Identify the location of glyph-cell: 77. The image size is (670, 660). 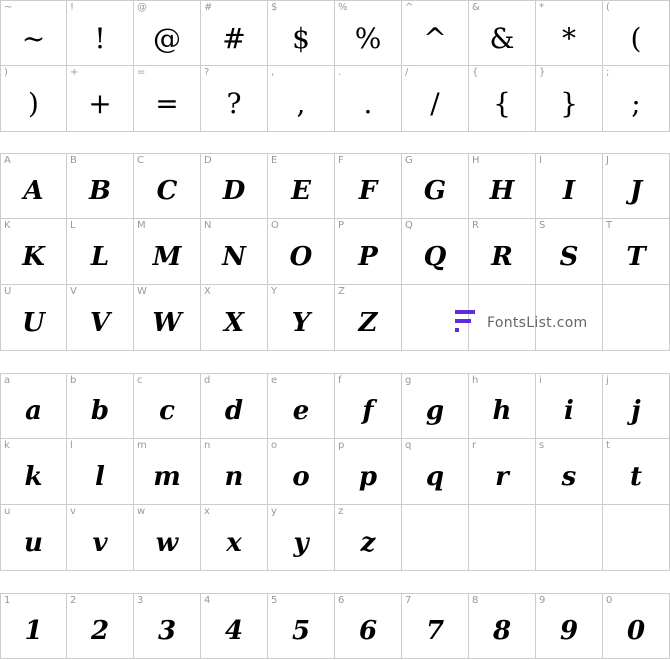
(435, 626).